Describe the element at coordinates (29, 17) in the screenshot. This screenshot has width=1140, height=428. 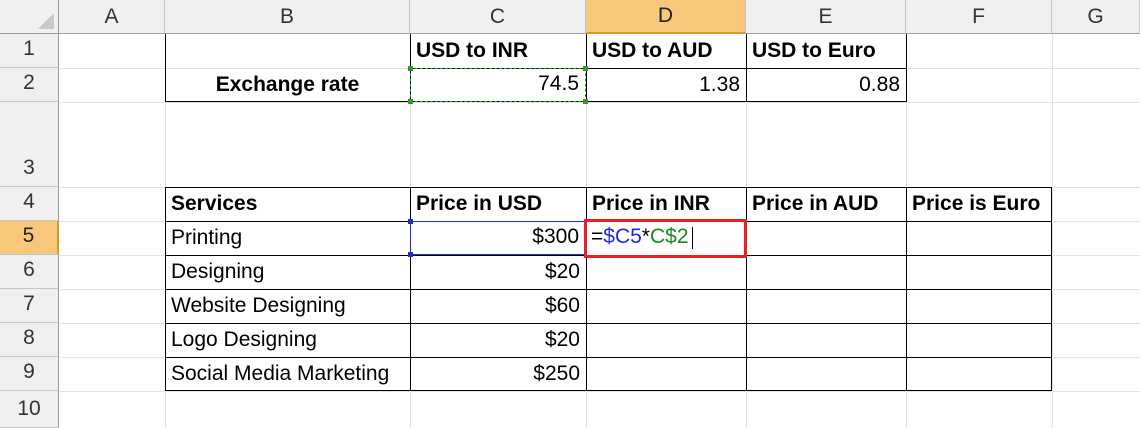
I see `select-all-corner` at that location.